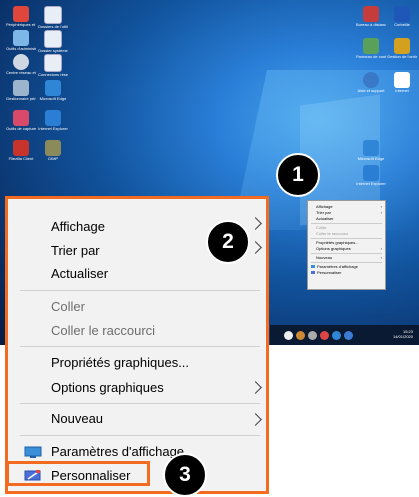  What do you see at coordinates (346, 273) in the screenshot?
I see `mini-menu-item: Personnaliser` at bounding box center [346, 273].